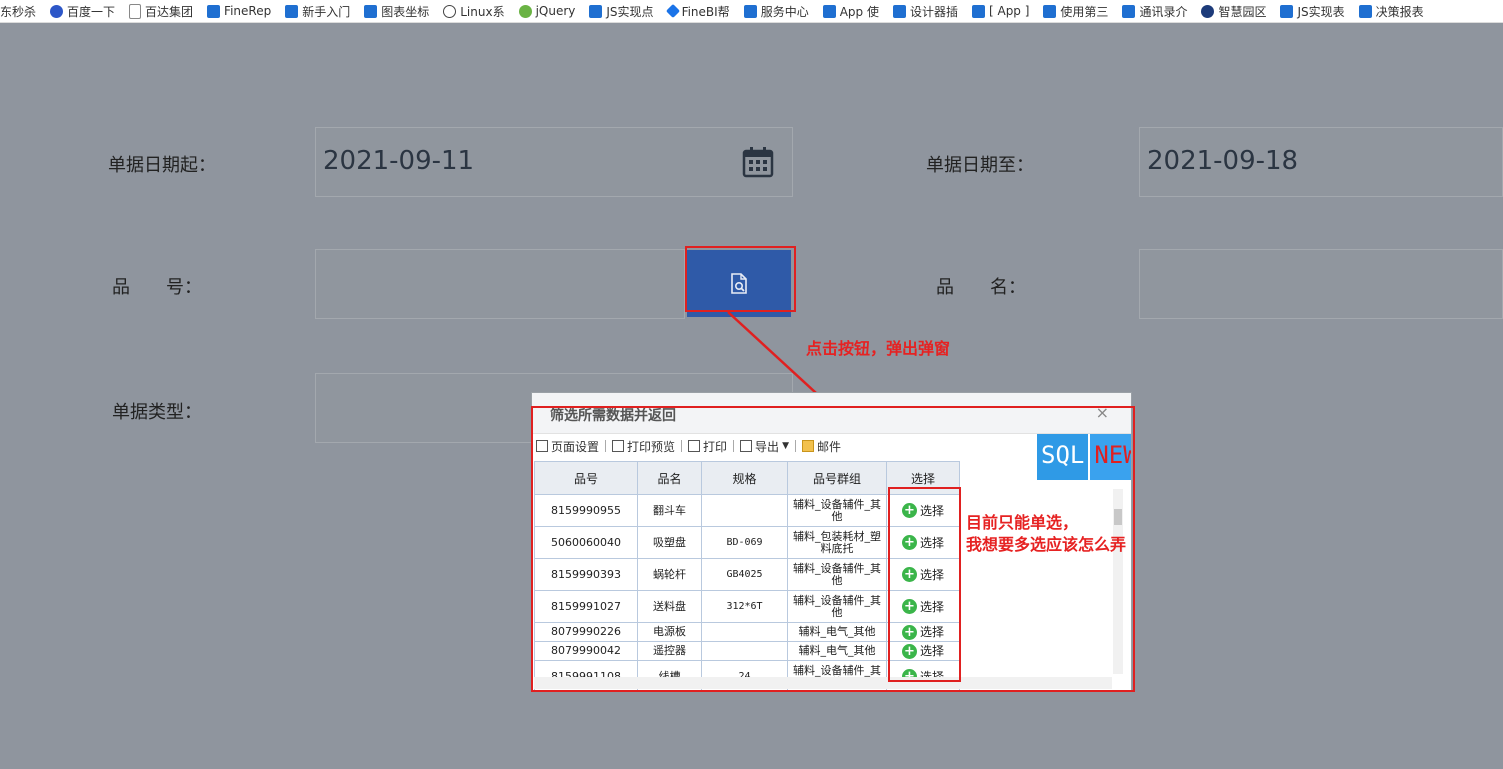 Image resolution: width=1503 pixels, height=769 pixels. I want to click on start-date-field: 2021-09-11, so click(554, 162).